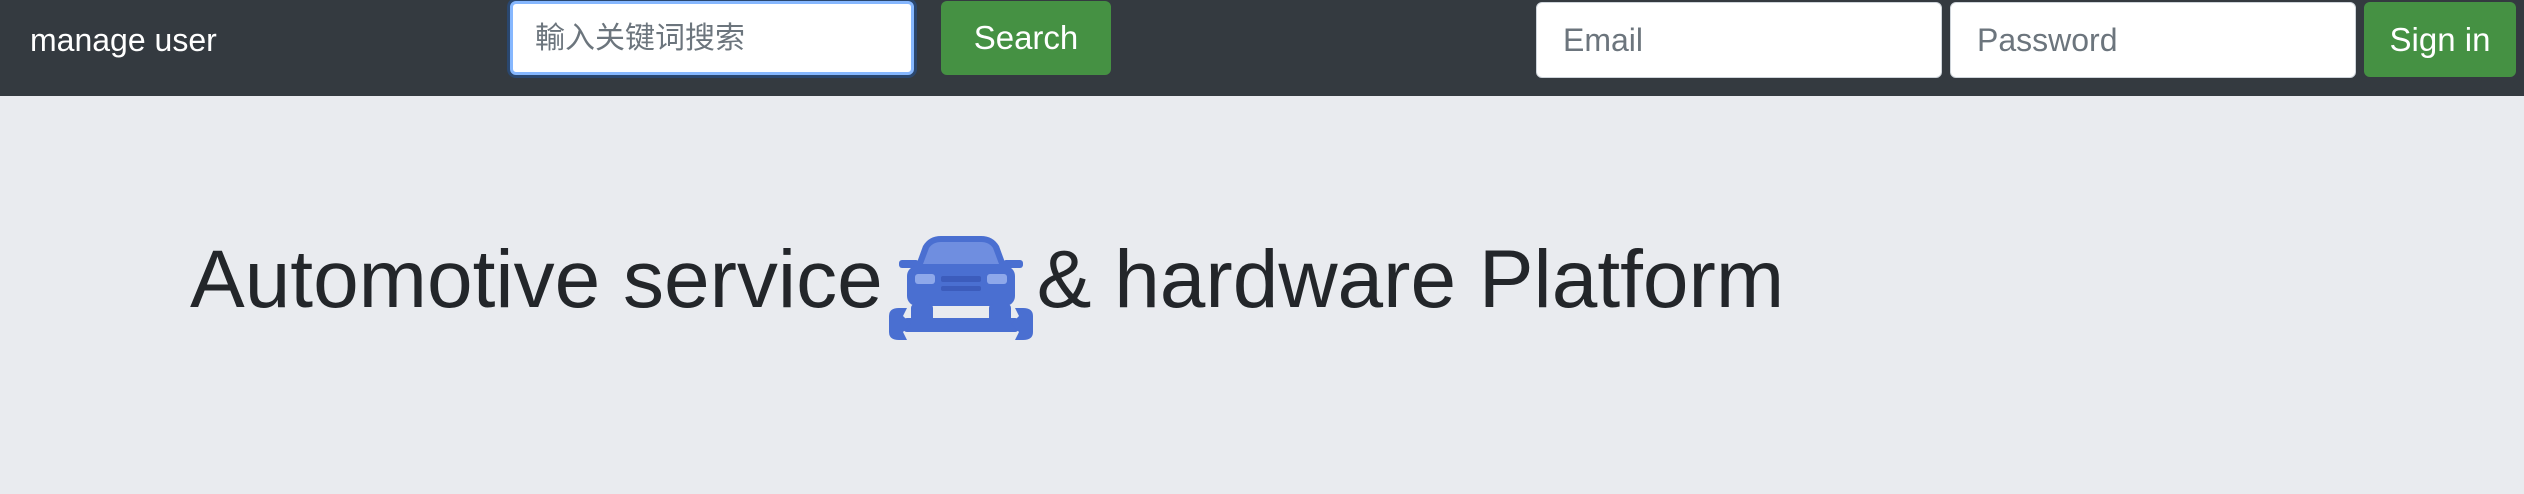  Describe the element at coordinates (1739, 40) in the screenshot. I see `email-field` at that location.